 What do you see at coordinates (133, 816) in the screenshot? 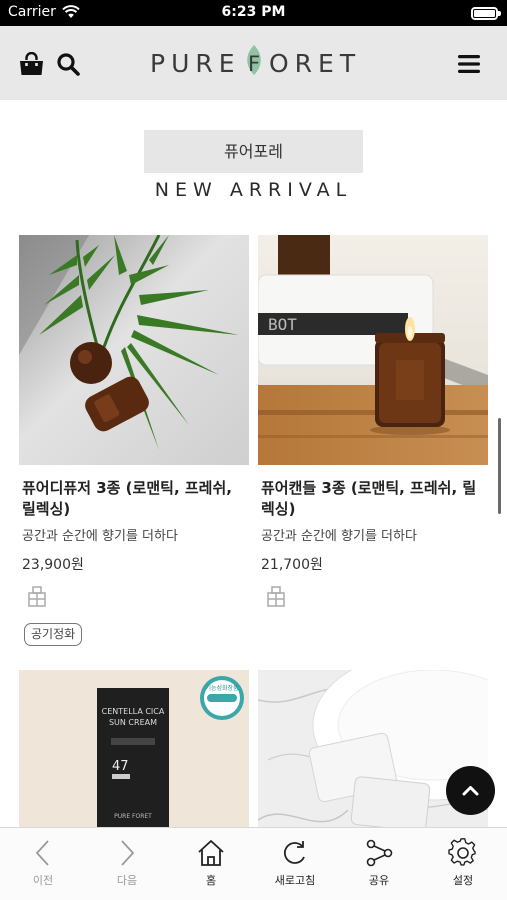
I see `svg-text: PURE FORET` at bounding box center [133, 816].